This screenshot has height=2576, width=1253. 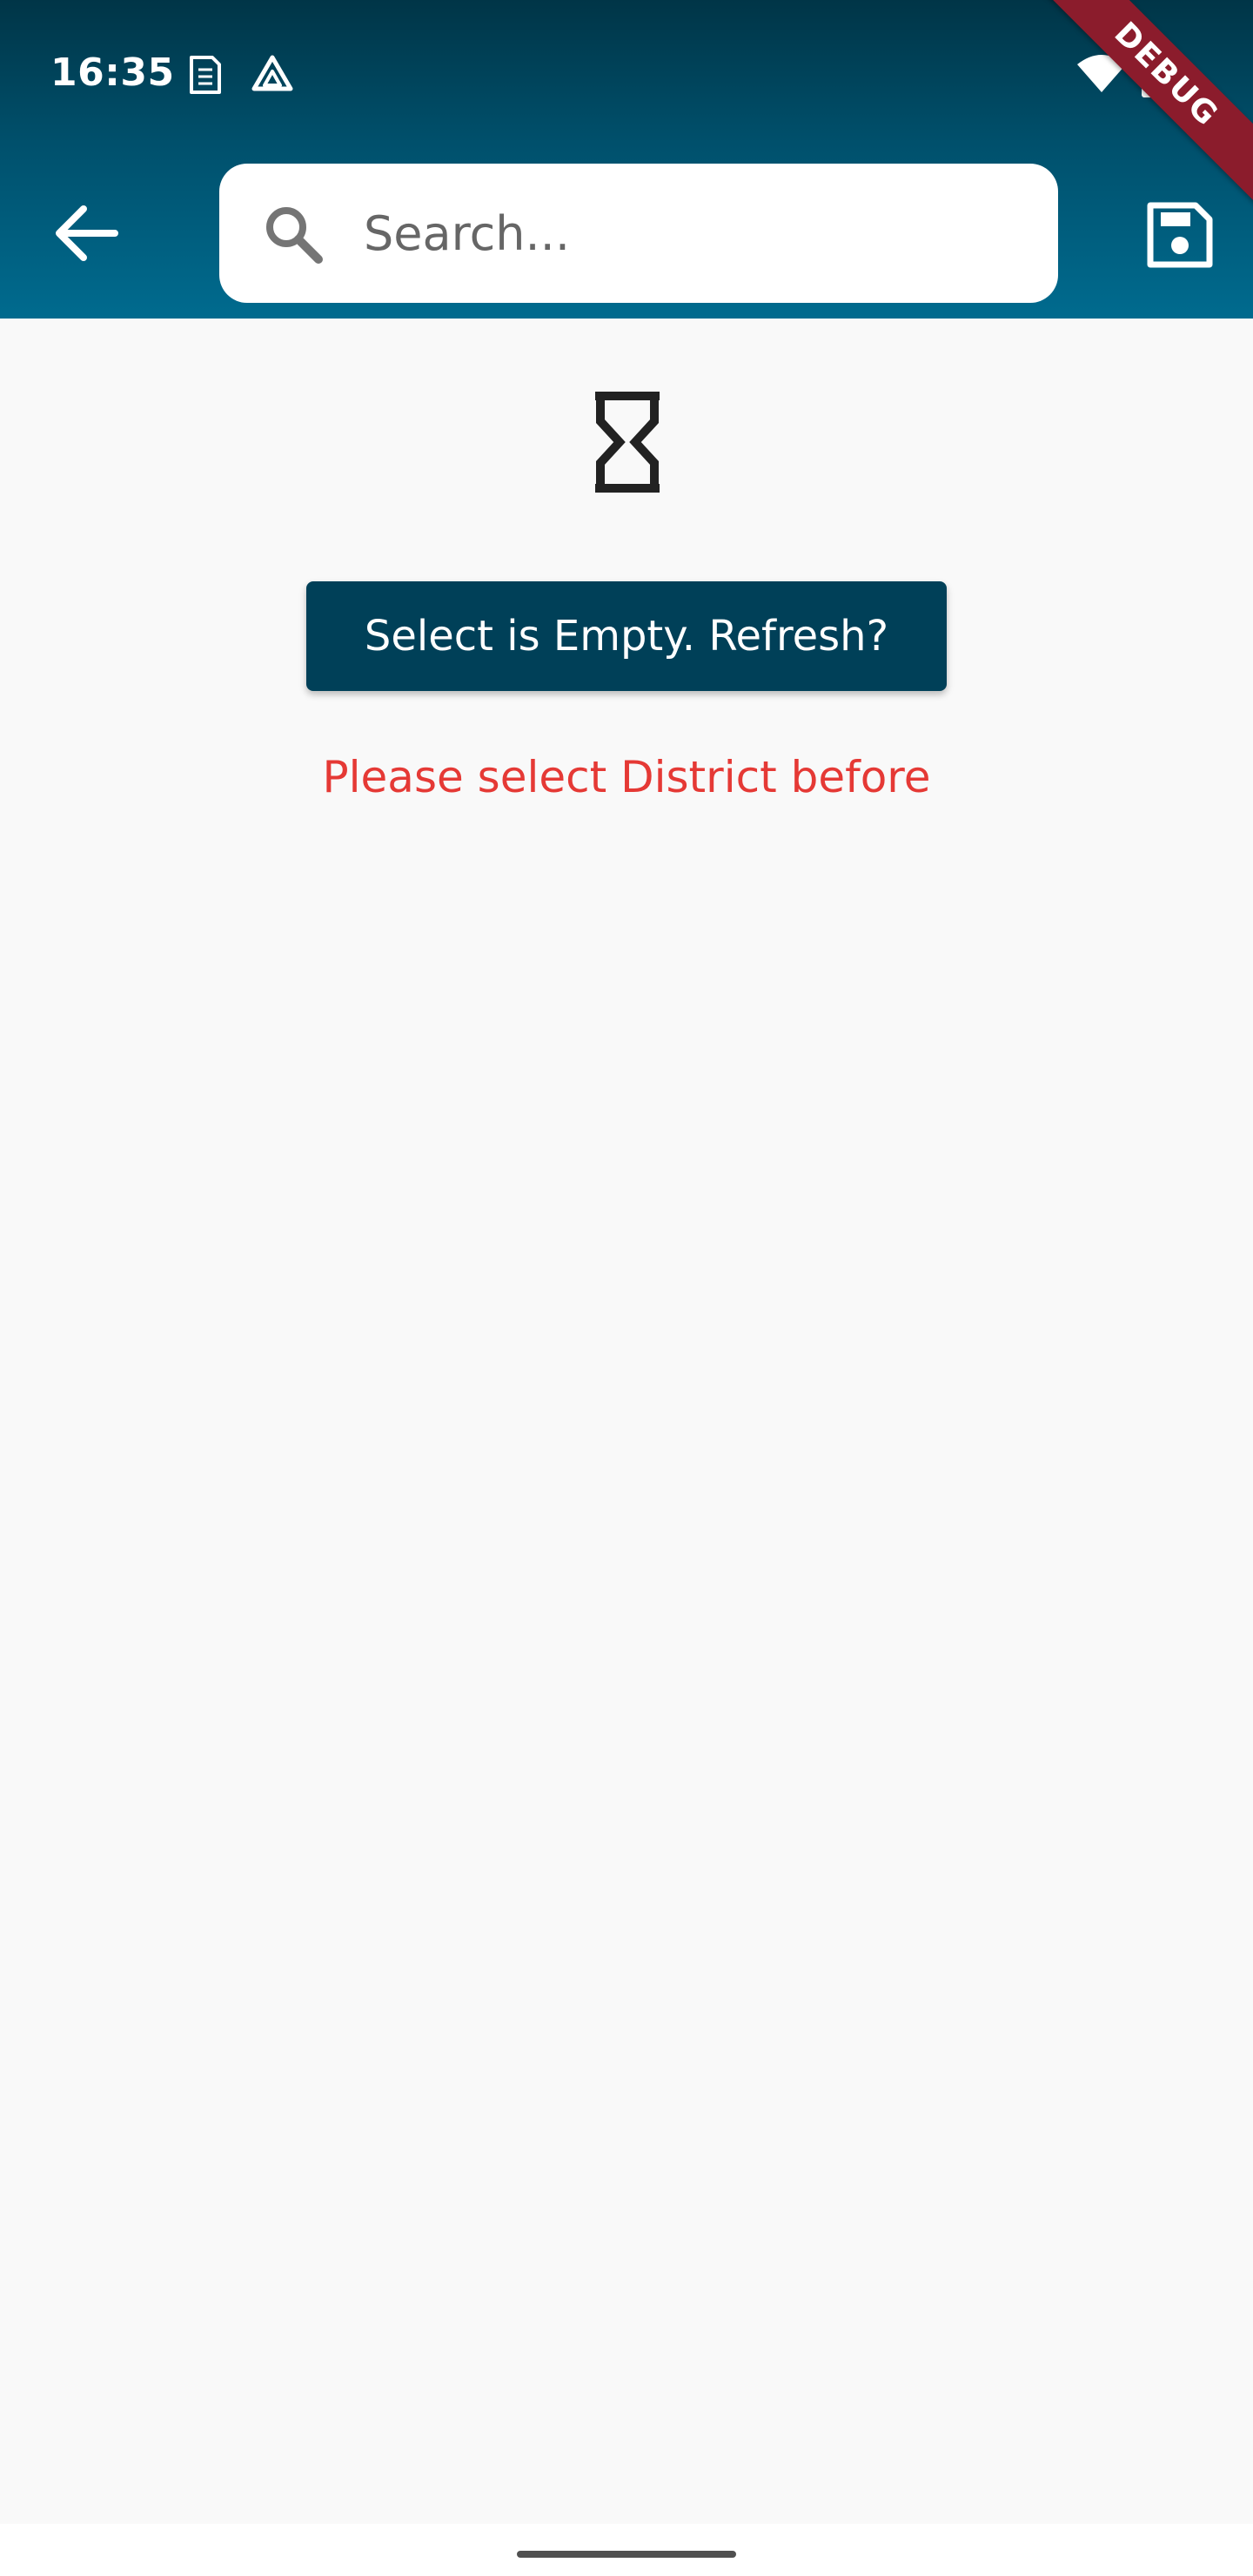 What do you see at coordinates (626, 777) in the screenshot?
I see `error-message: Please select District before` at bounding box center [626, 777].